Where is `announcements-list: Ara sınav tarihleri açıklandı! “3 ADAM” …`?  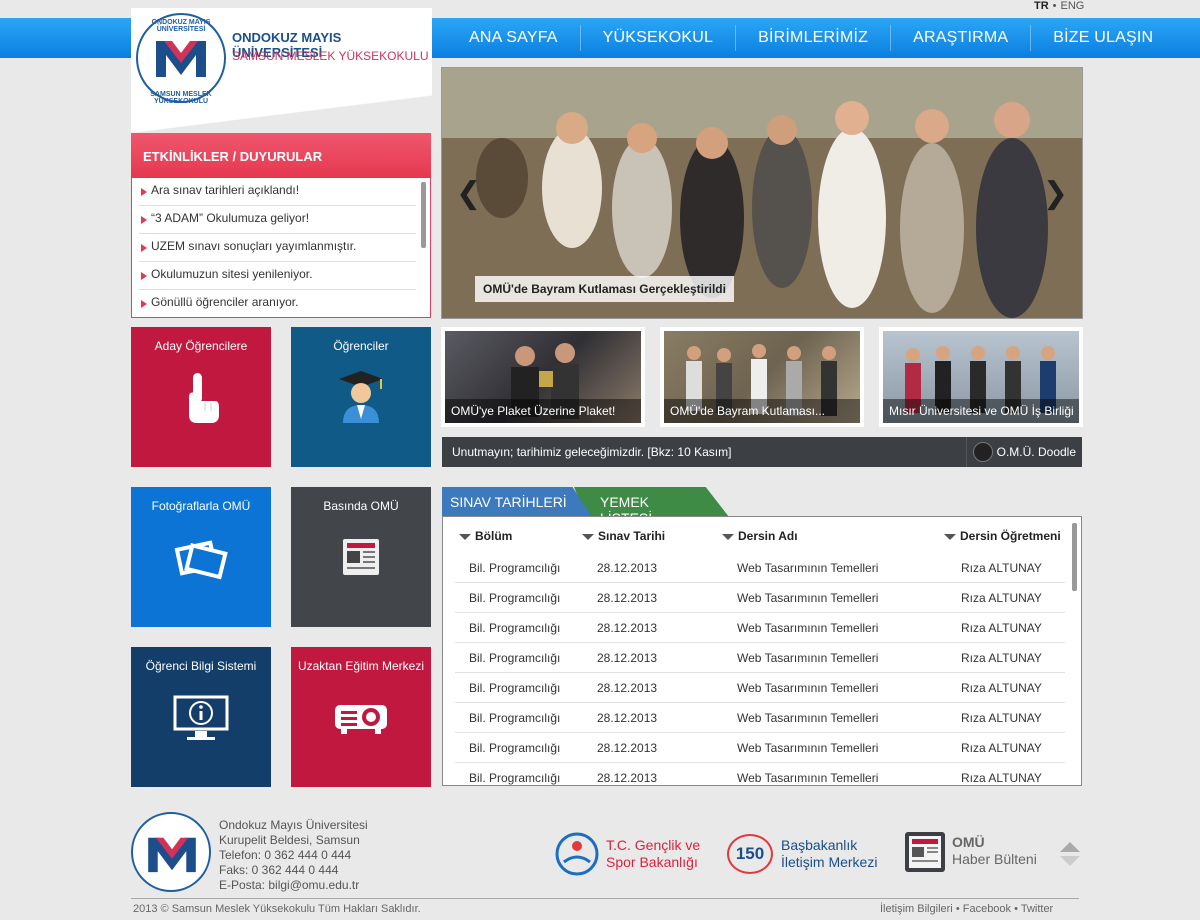 announcements-list: Ara sınav tarihleri açıklandı! “3 ADAM” … is located at coordinates (281, 248).